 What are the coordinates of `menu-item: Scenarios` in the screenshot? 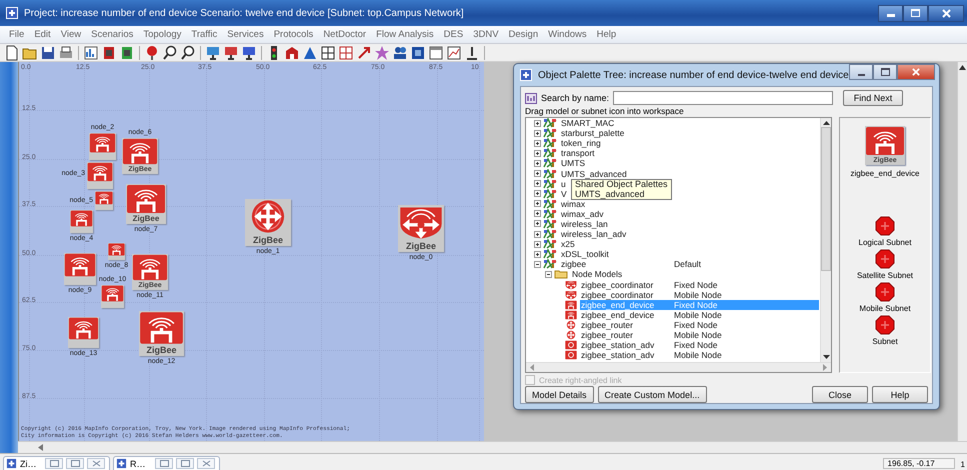 It's located at (112, 34).